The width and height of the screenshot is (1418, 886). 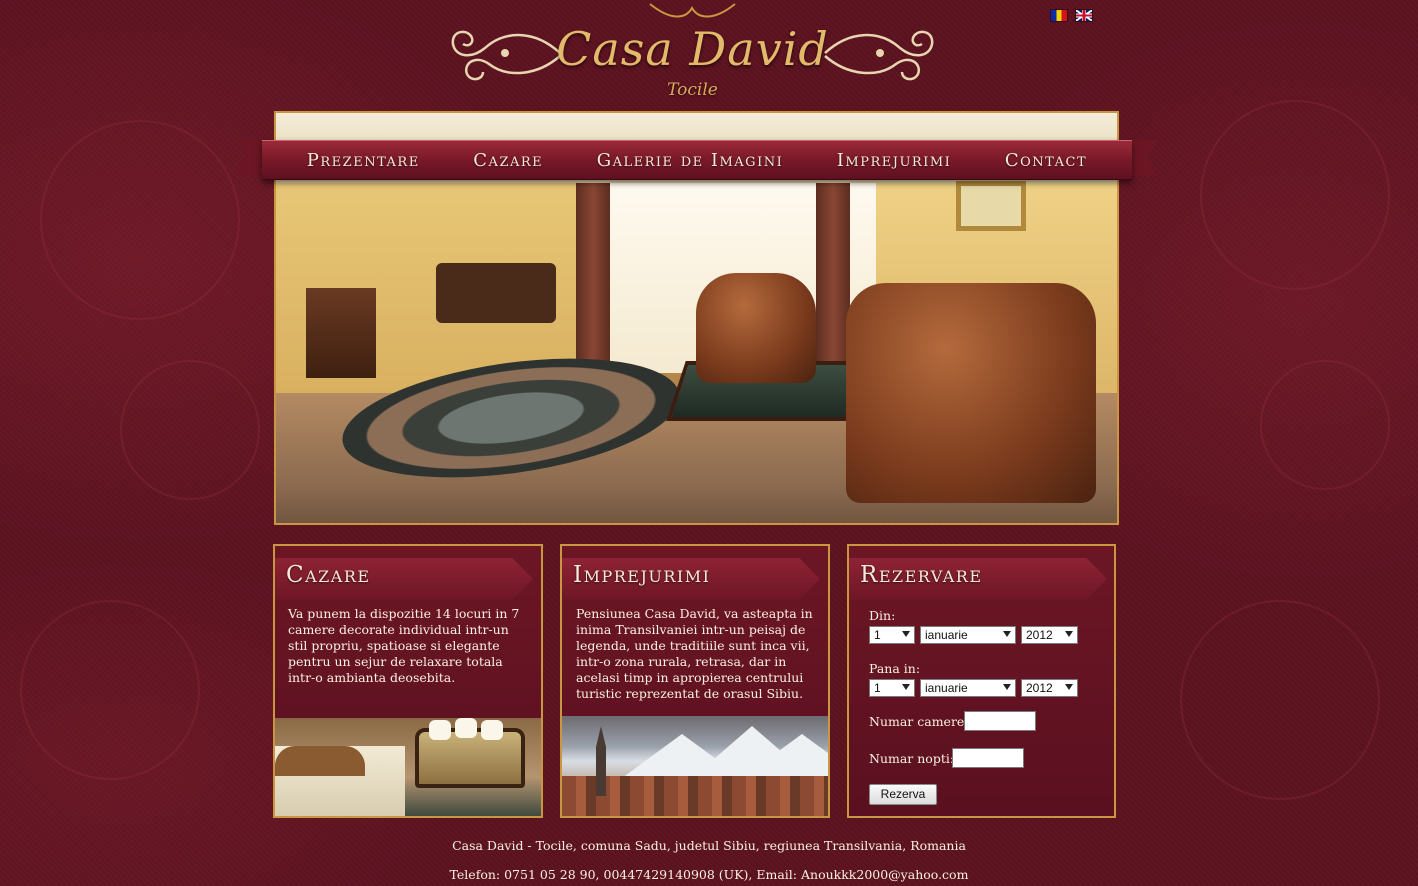 I want to click on nights-input, so click(x=988, y=758).